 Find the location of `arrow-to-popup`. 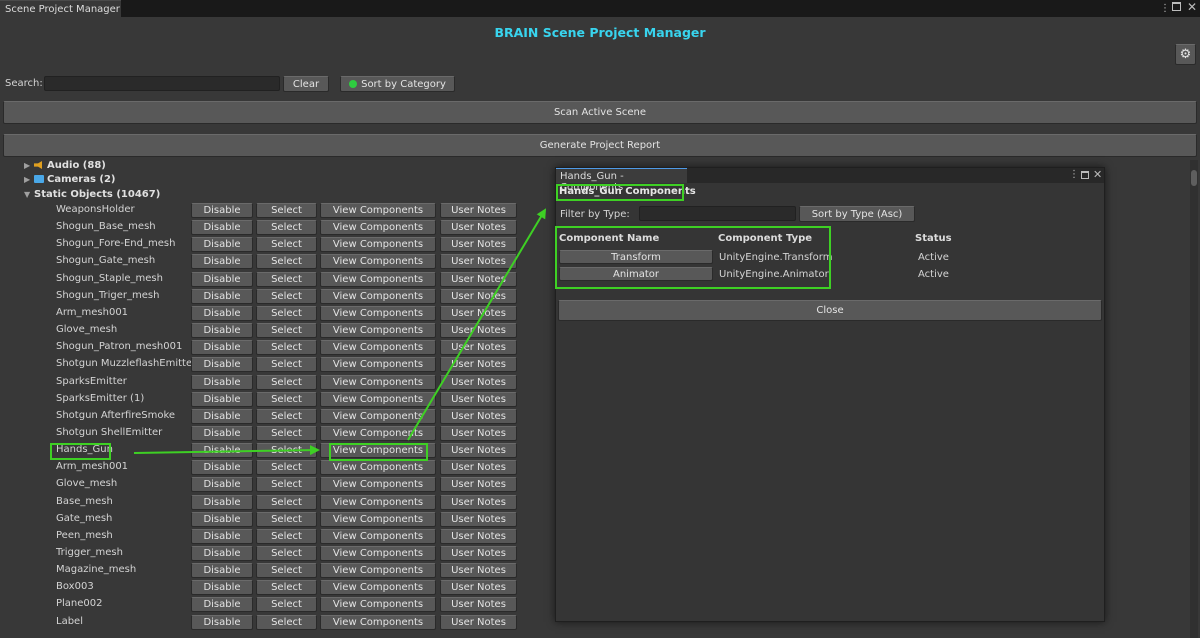

arrow-to-popup is located at coordinates (477, 324).